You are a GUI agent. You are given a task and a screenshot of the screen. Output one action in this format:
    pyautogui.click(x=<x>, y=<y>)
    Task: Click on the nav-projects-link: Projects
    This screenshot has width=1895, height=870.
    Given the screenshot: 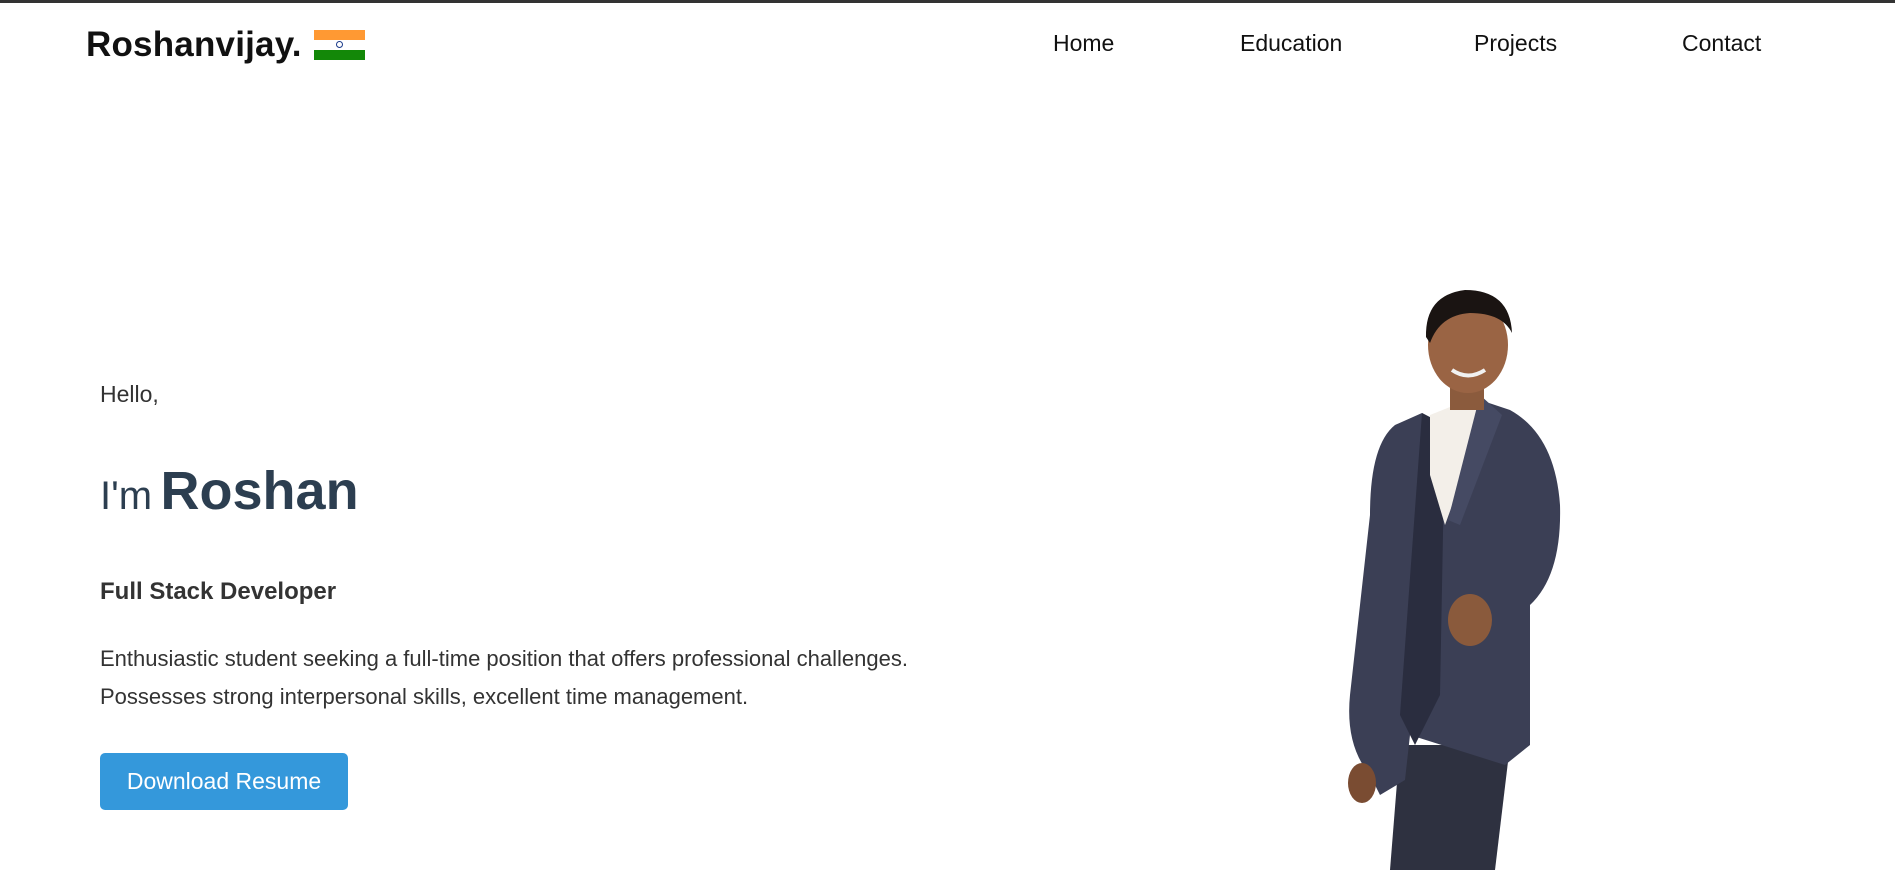 What is the action you would take?
    pyautogui.click(x=1515, y=43)
    